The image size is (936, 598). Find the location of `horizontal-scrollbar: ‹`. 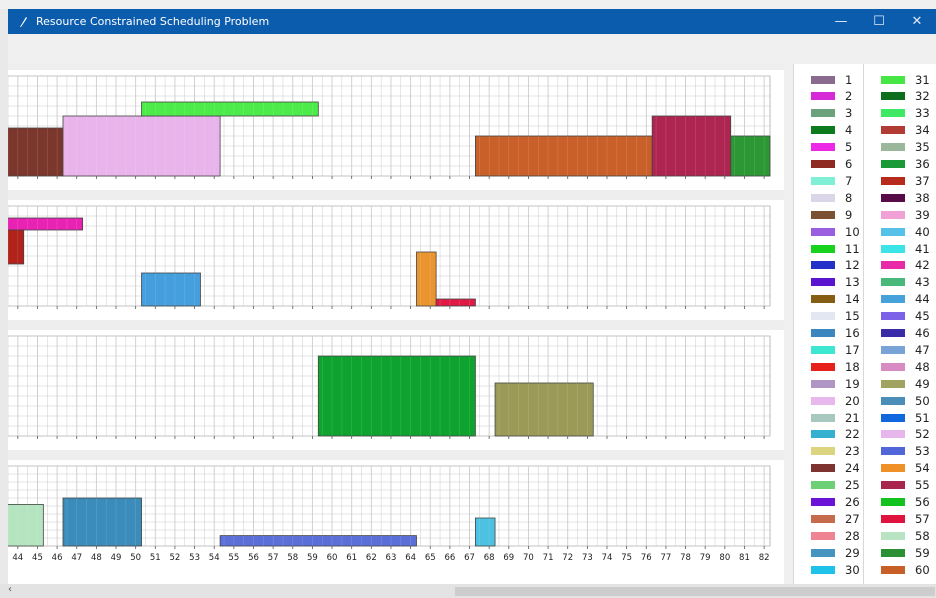

horizontal-scrollbar: ‹ is located at coordinates (468, 591).